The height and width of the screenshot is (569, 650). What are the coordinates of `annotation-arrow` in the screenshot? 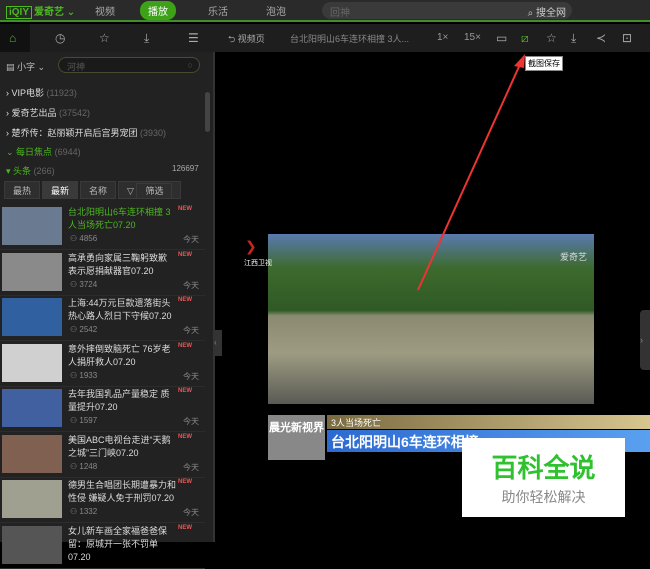 It's located at (471, 172).